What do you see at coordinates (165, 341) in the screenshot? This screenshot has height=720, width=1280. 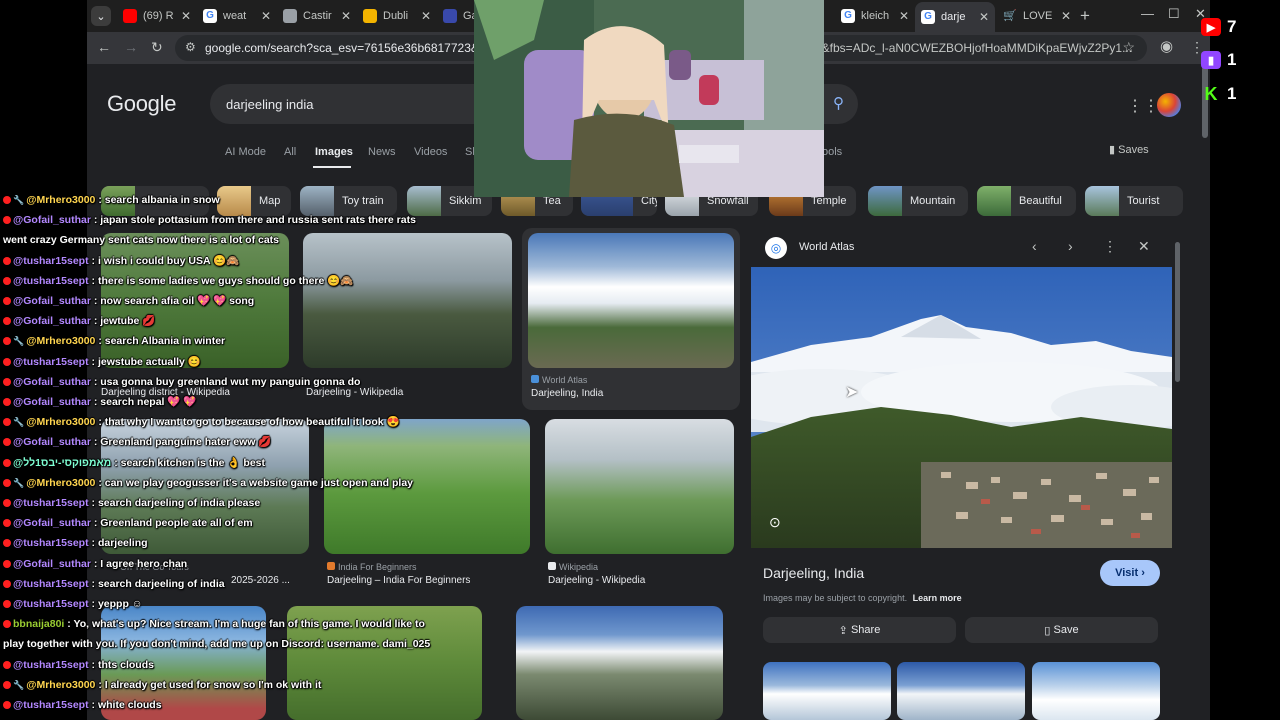 I see `chat-text: search Albania in winter` at bounding box center [165, 341].